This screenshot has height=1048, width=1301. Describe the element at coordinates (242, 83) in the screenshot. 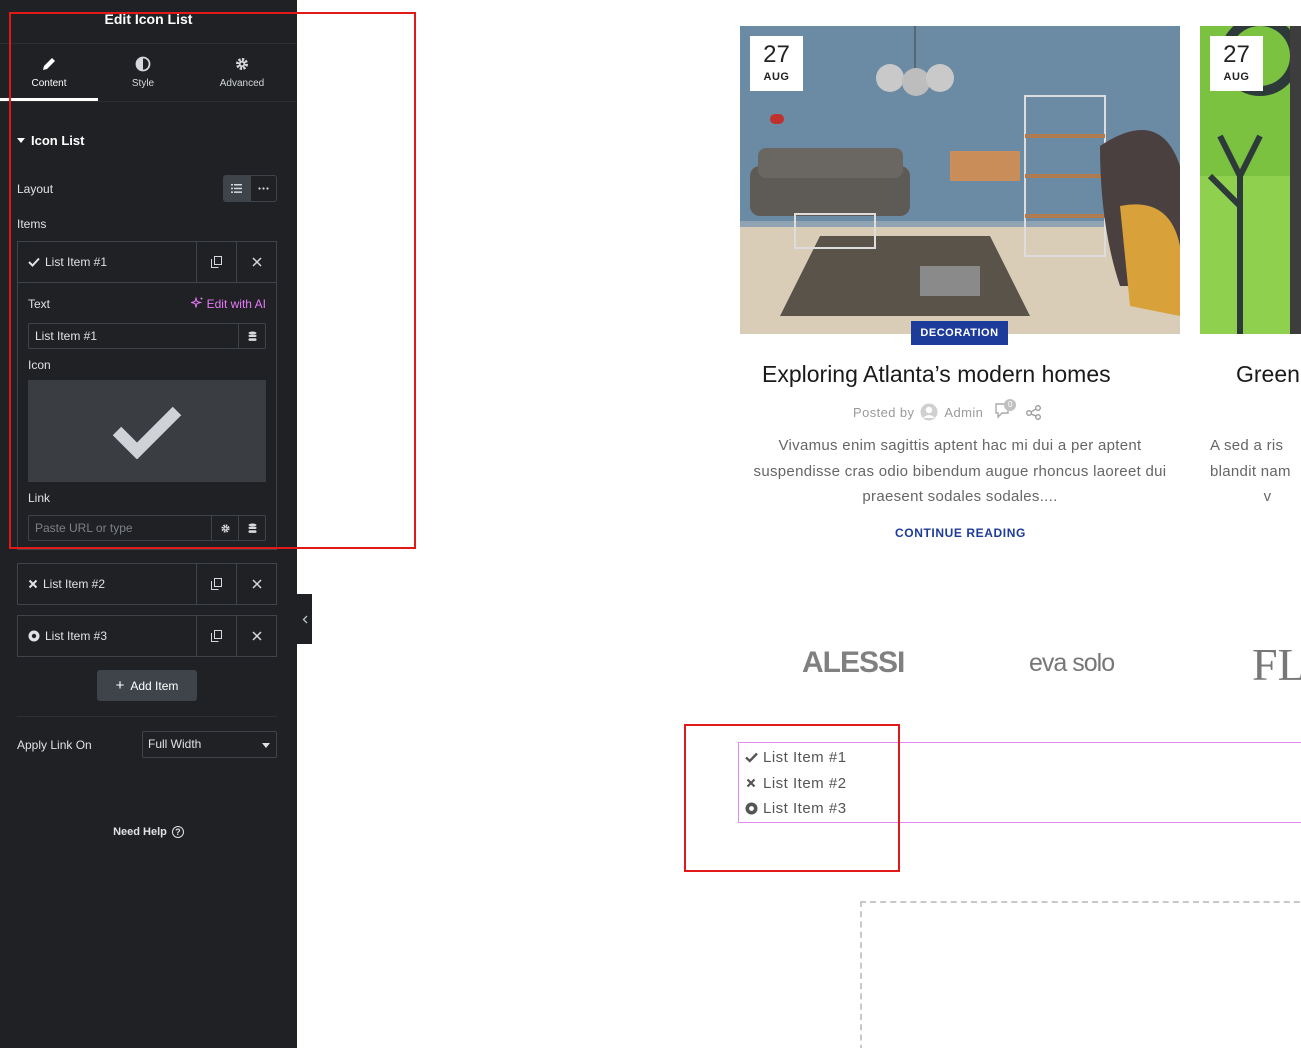

I see `tab-advanced-label: Advanced` at that location.